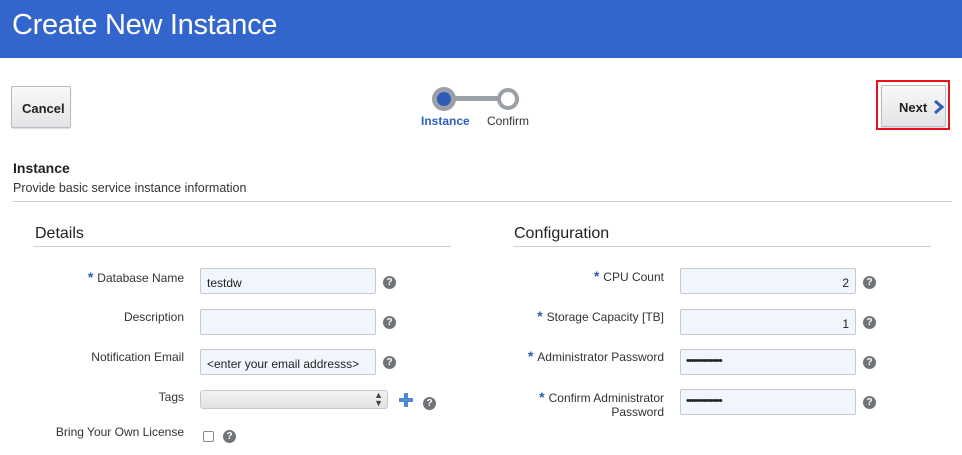 This screenshot has width=962, height=455. What do you see at coordinates (119, 432) in the screenshot?
I see `byol-label: Bring Your Own License` at bounding box center [119, 432].